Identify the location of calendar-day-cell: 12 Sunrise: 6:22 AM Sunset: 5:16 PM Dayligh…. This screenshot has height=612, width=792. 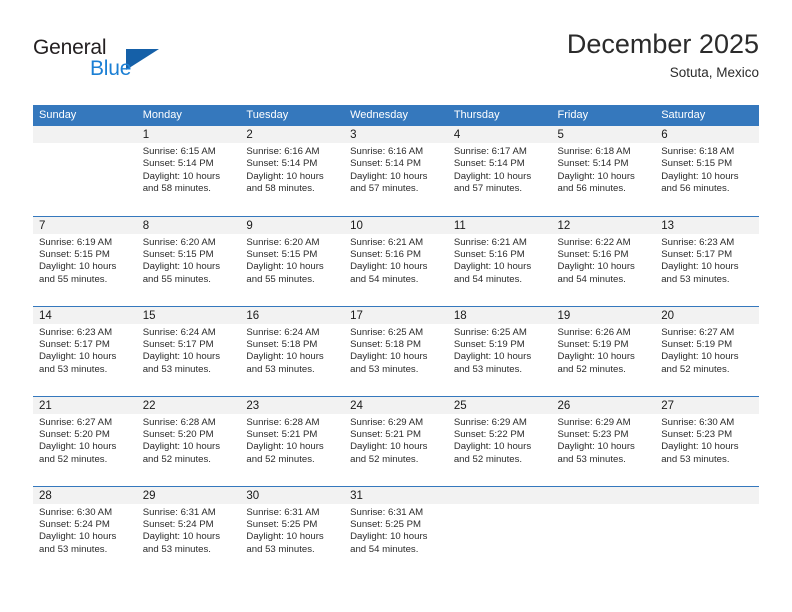
(603, 260).